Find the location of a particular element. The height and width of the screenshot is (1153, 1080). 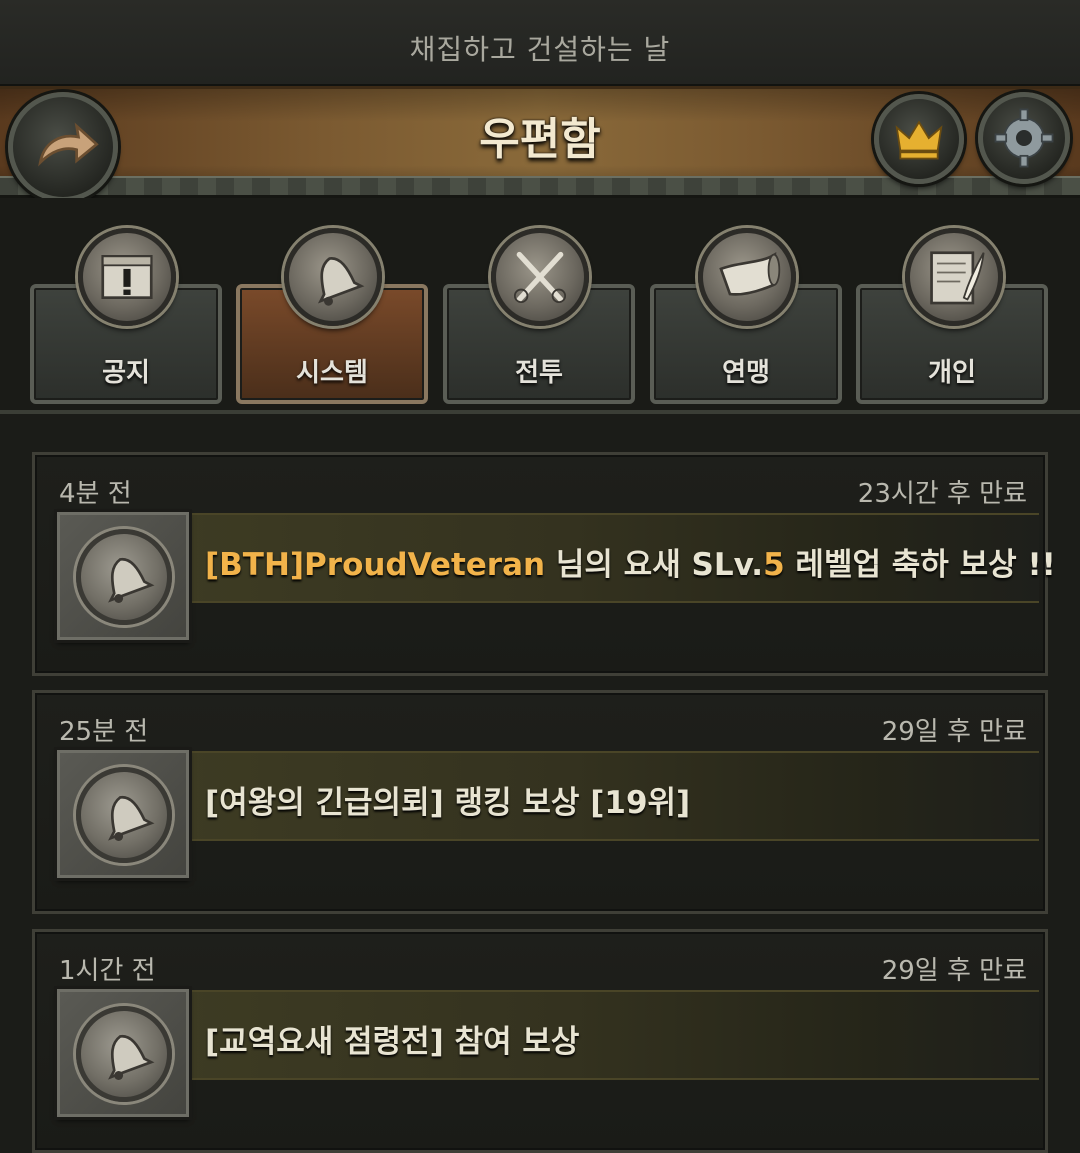

mail-subject-tail: 레벨업 축하 보상 !! is located at coordinates (920, 565).